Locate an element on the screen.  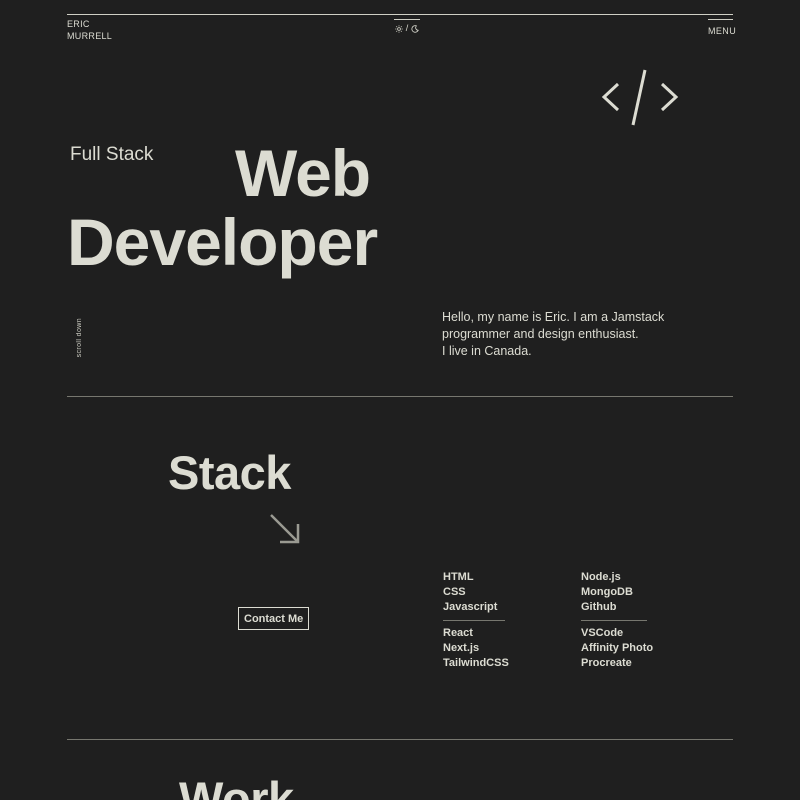
stack-item: Github is located at coordinates (599, 607).